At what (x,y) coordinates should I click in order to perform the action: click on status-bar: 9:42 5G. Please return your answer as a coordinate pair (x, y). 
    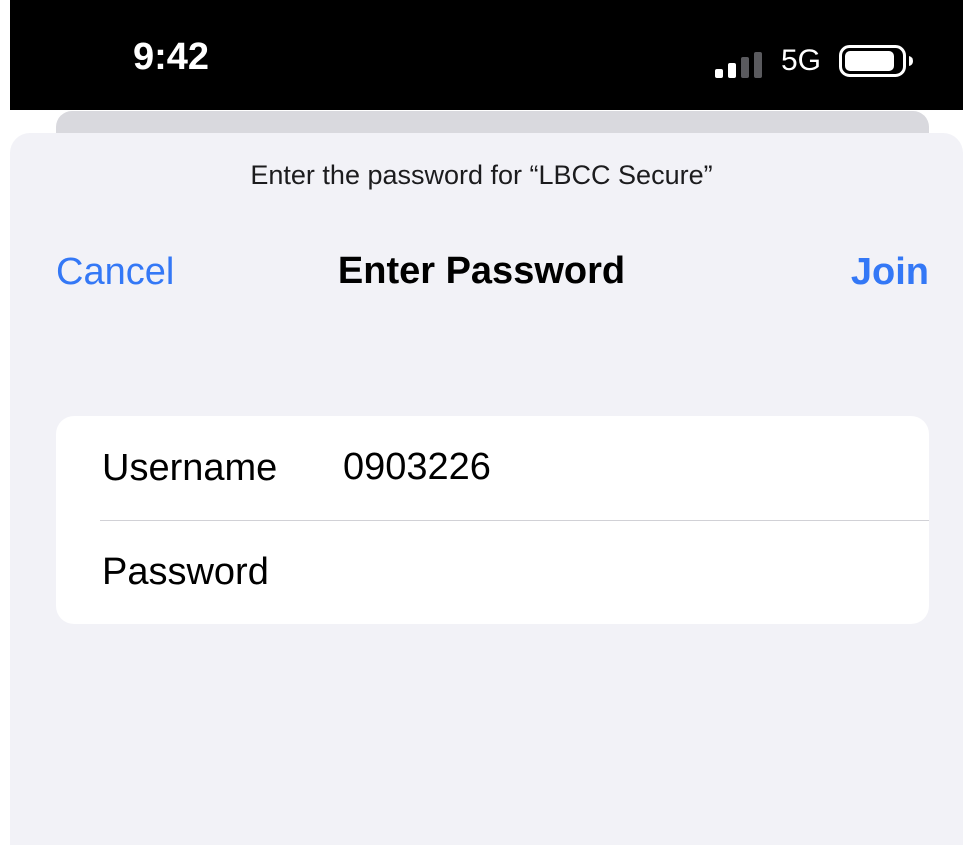
    Looking at the image, I should click on (486, 55).